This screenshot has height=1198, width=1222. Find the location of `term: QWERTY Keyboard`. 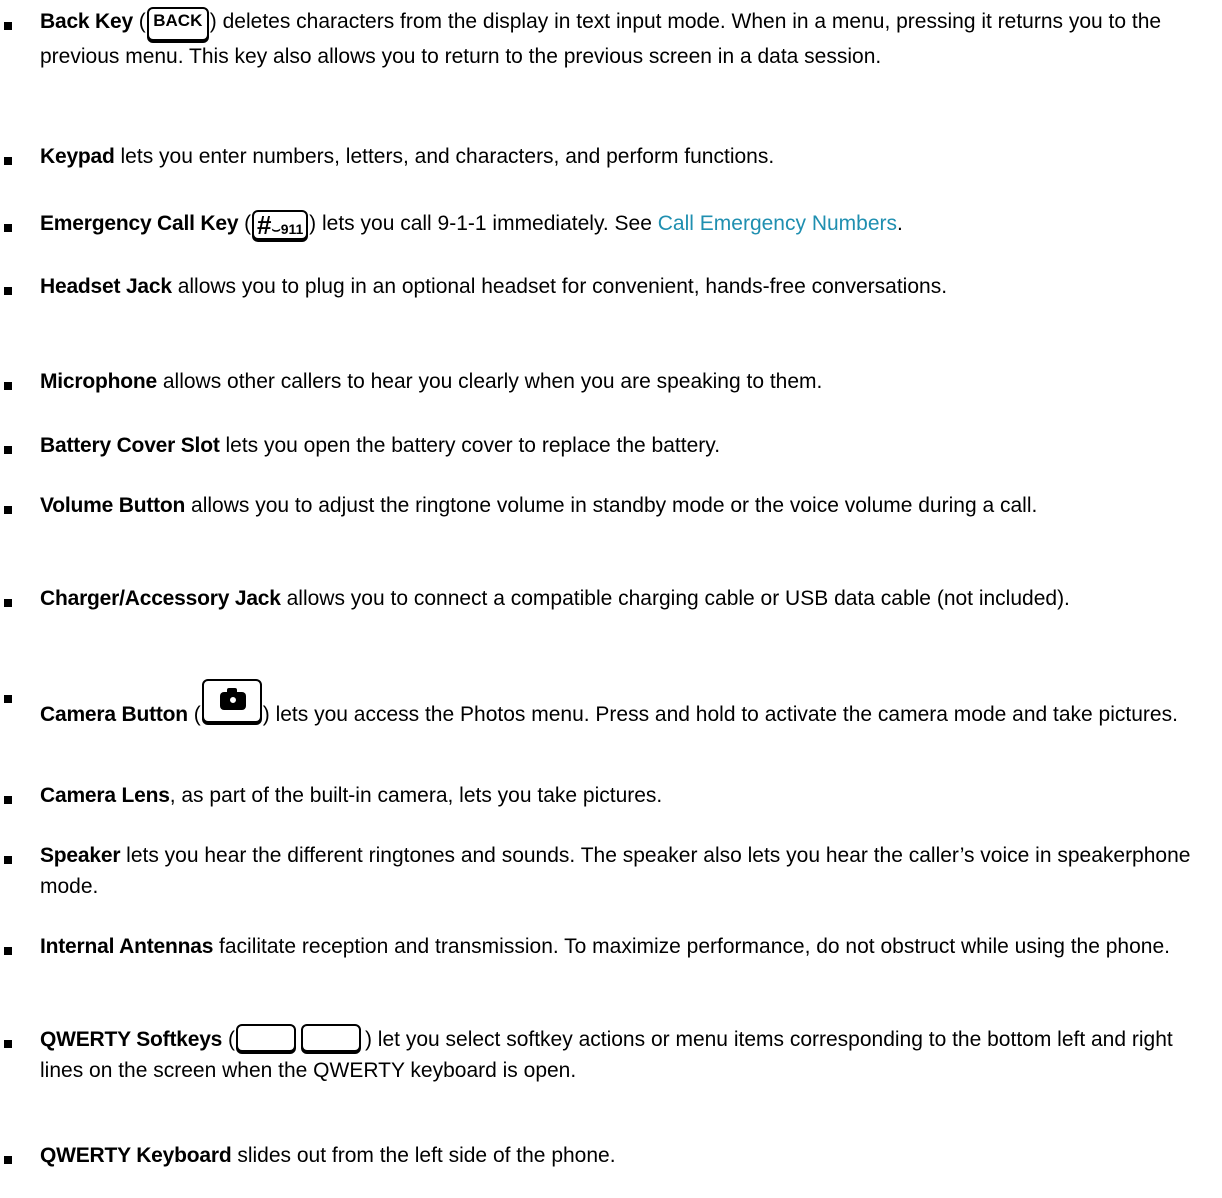

term: QWERTY Keyboard is located at coordinates (136, 1155).